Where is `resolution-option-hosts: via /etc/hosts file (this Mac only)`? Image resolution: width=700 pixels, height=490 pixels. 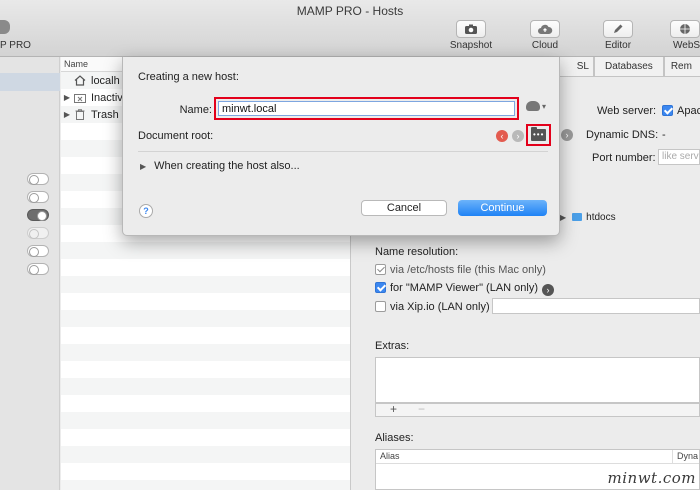 resolution-option-hosts: via /etc/hosts file (this Mac only) is located at coordinates (460, 270).